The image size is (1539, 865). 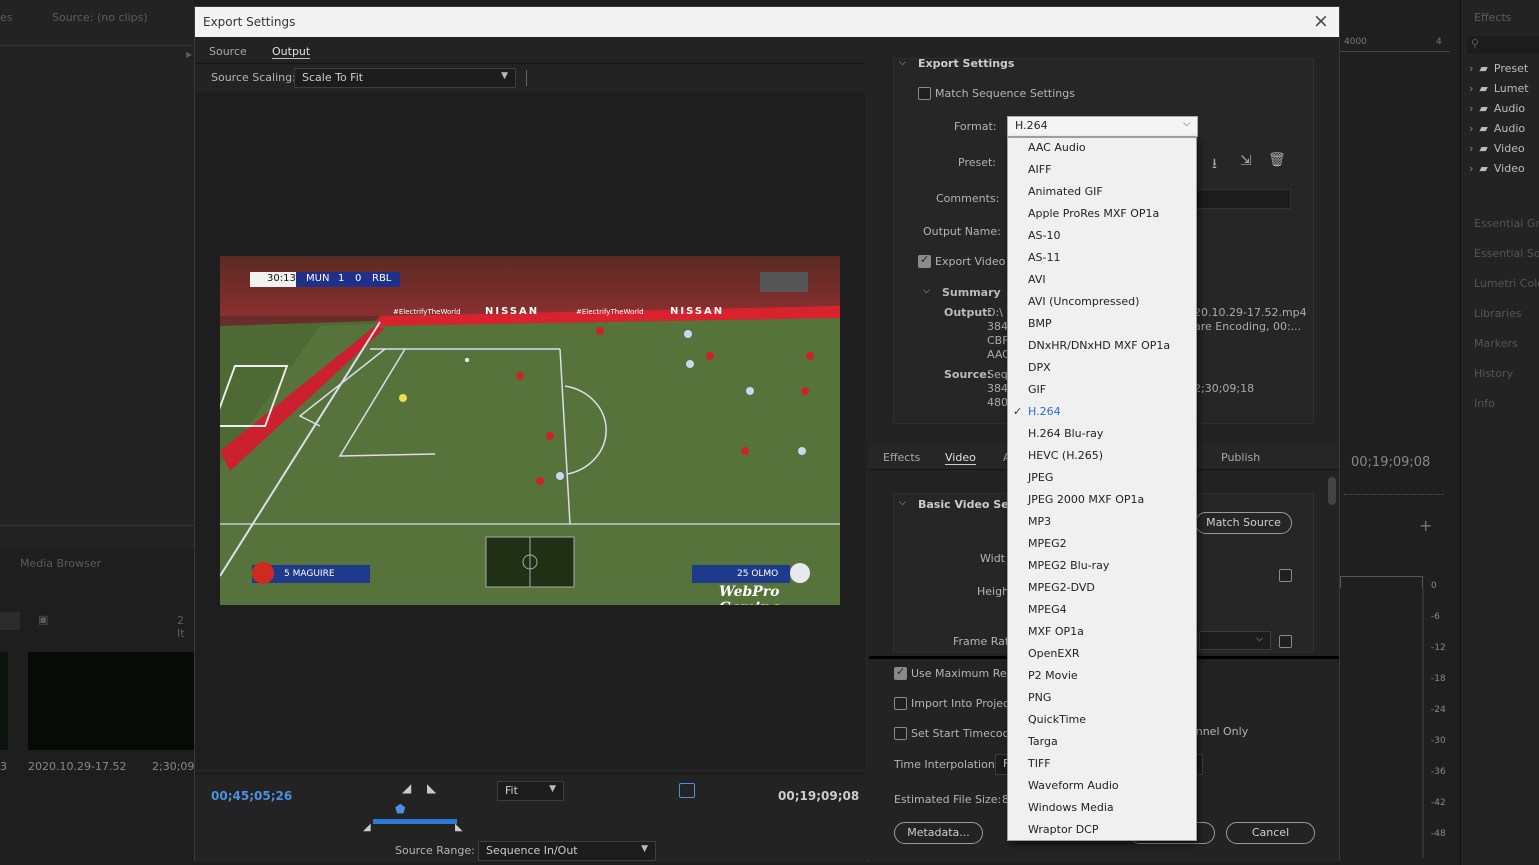 I want to click on format-option: AIFF, so click(x=1102, y=171).